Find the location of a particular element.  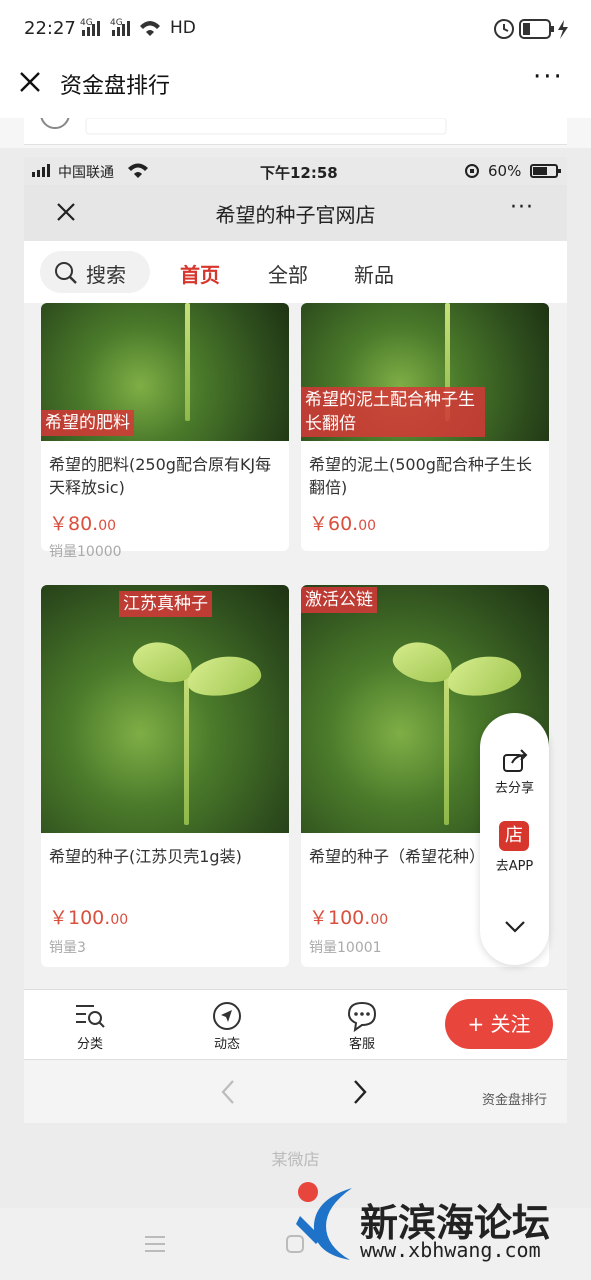

product-card: 江苏真种子 希望的种子(江苏贝壳1g装) ￥100.00 销量3 is located at coordinates (165, 776).